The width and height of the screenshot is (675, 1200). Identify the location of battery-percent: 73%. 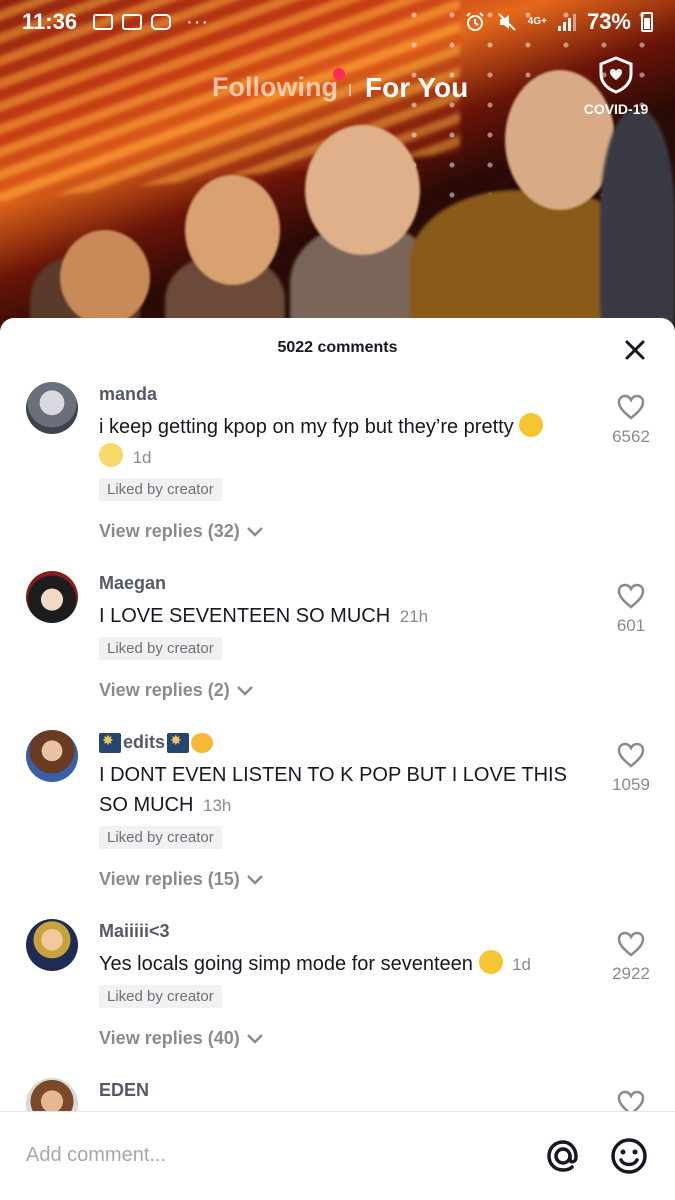
(608, 21).